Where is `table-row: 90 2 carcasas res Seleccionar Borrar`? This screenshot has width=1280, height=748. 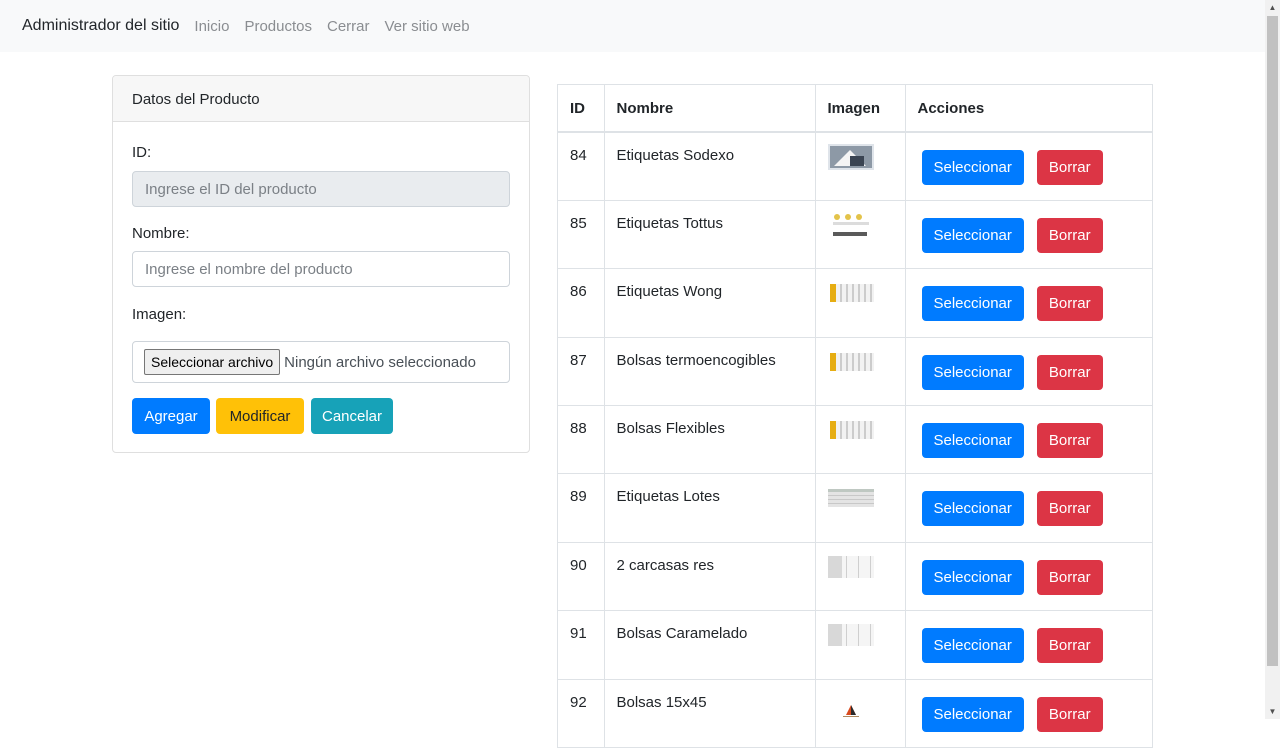
table-row: 90 2 carcasas res Seleccionar Borrar is located at coordinates (855, 577).